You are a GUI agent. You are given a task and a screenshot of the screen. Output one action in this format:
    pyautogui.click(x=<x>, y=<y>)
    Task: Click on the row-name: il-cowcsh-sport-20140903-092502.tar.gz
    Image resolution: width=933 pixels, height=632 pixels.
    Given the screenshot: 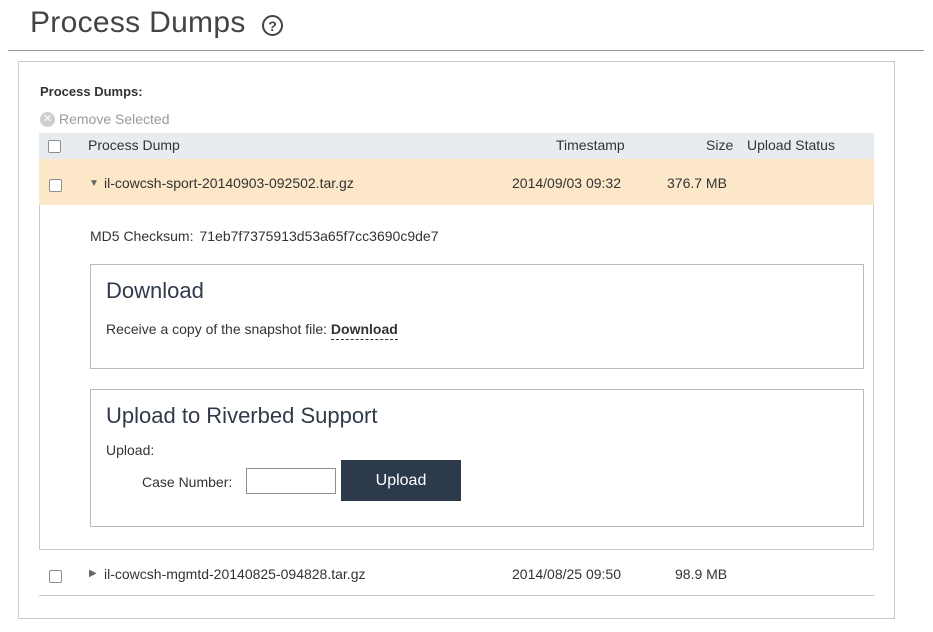 What is the action you would take?
    pyautogui.click(x=229, y=183)
    